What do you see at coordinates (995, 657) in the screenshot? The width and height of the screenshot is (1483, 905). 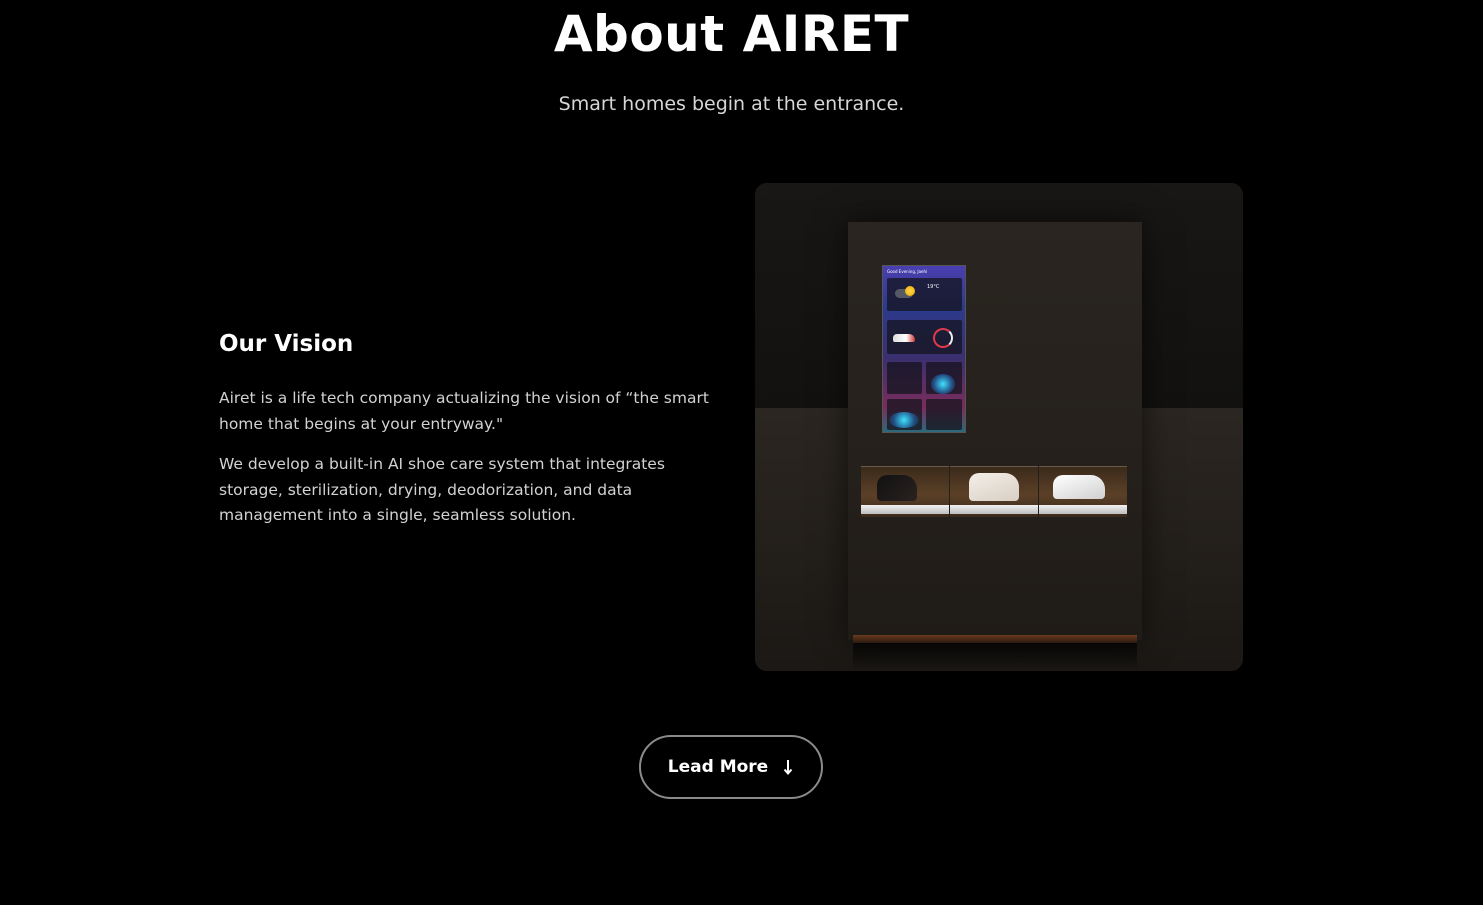 I see `cabinet-shadow` at bounding box center [995, 657].